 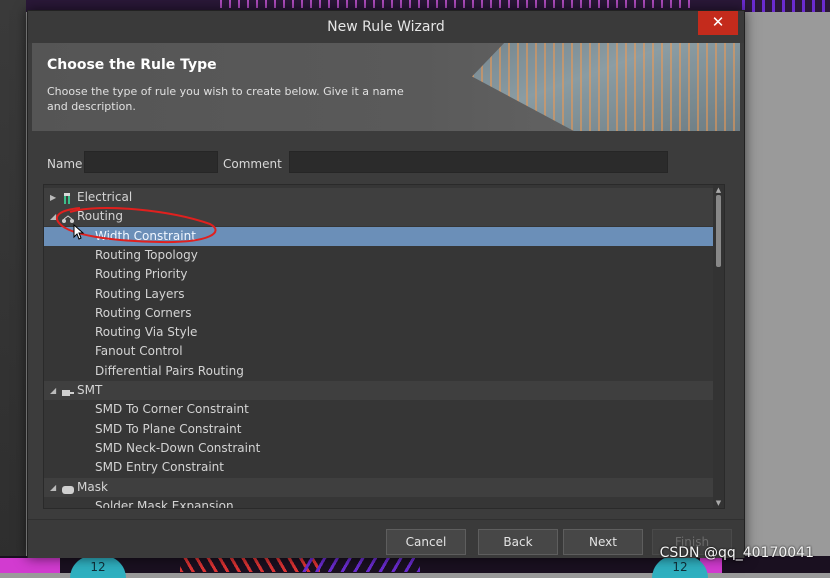 I want to click on tree-item-fanout-control: Fanout Control, so click(x=378, y=351).